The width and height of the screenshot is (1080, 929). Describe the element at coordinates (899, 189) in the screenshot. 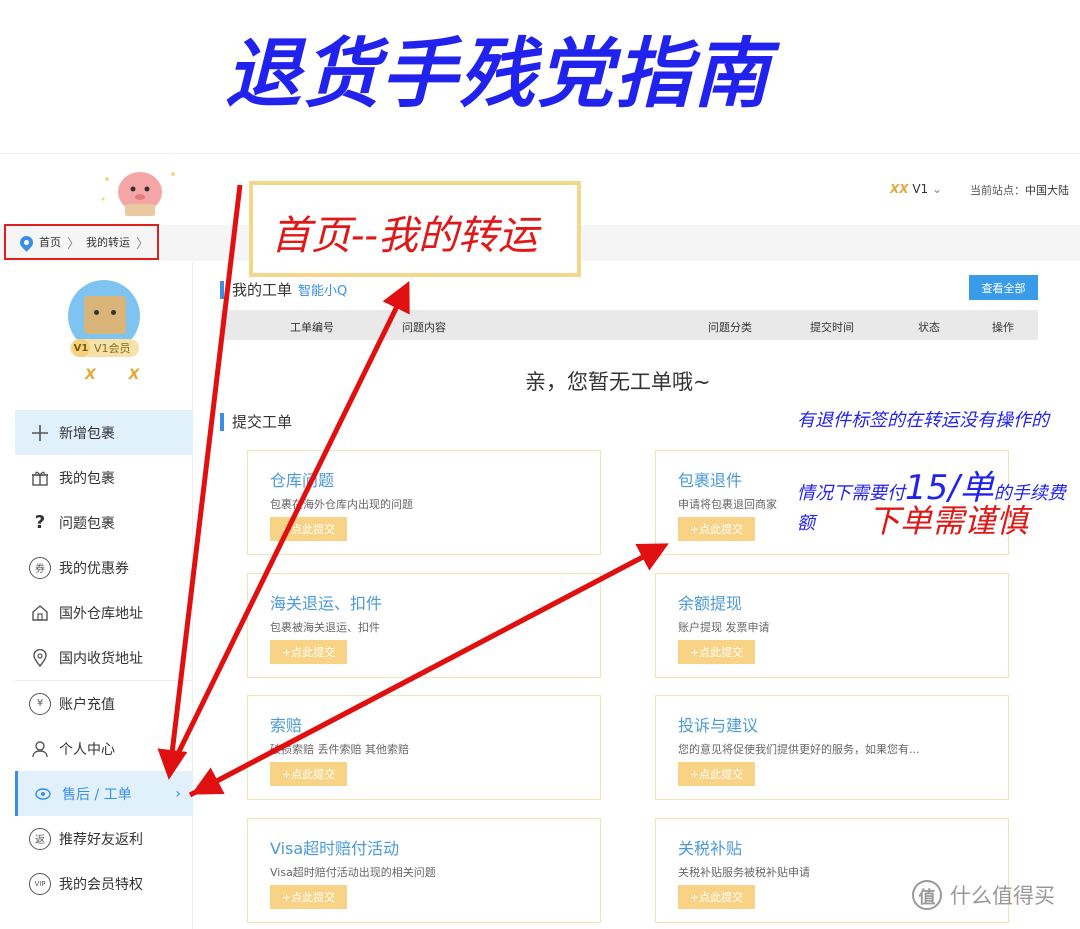

I see `user-name: XX` at that location.